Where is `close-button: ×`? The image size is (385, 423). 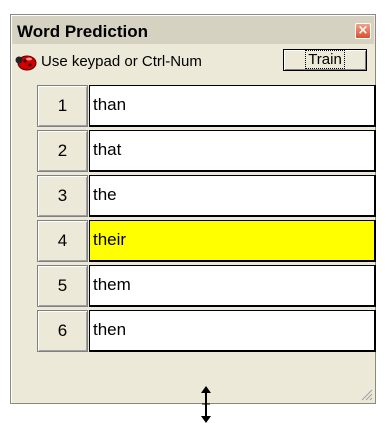 close-button: × is located at coordinates (363, 31).